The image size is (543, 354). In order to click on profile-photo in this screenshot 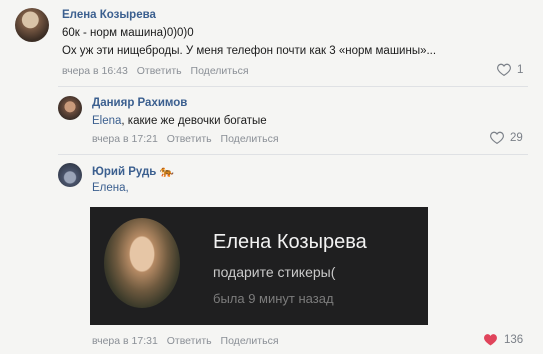, I will do `click(142, 263)`.